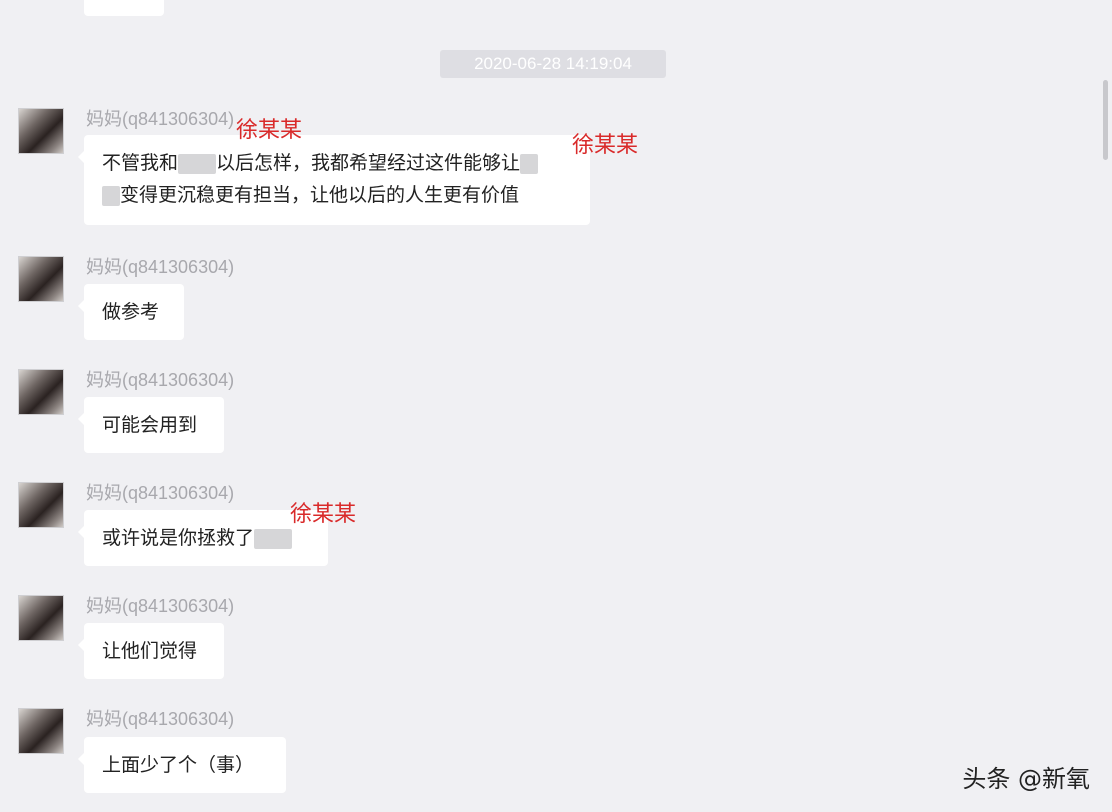 This screenshot has width=1112, height=812. Describe the element at coordinates (320, 195) in the screenshot. I see `message-text: 变得更沉稳更有担当，让他以后的人生更有价值` at that location.